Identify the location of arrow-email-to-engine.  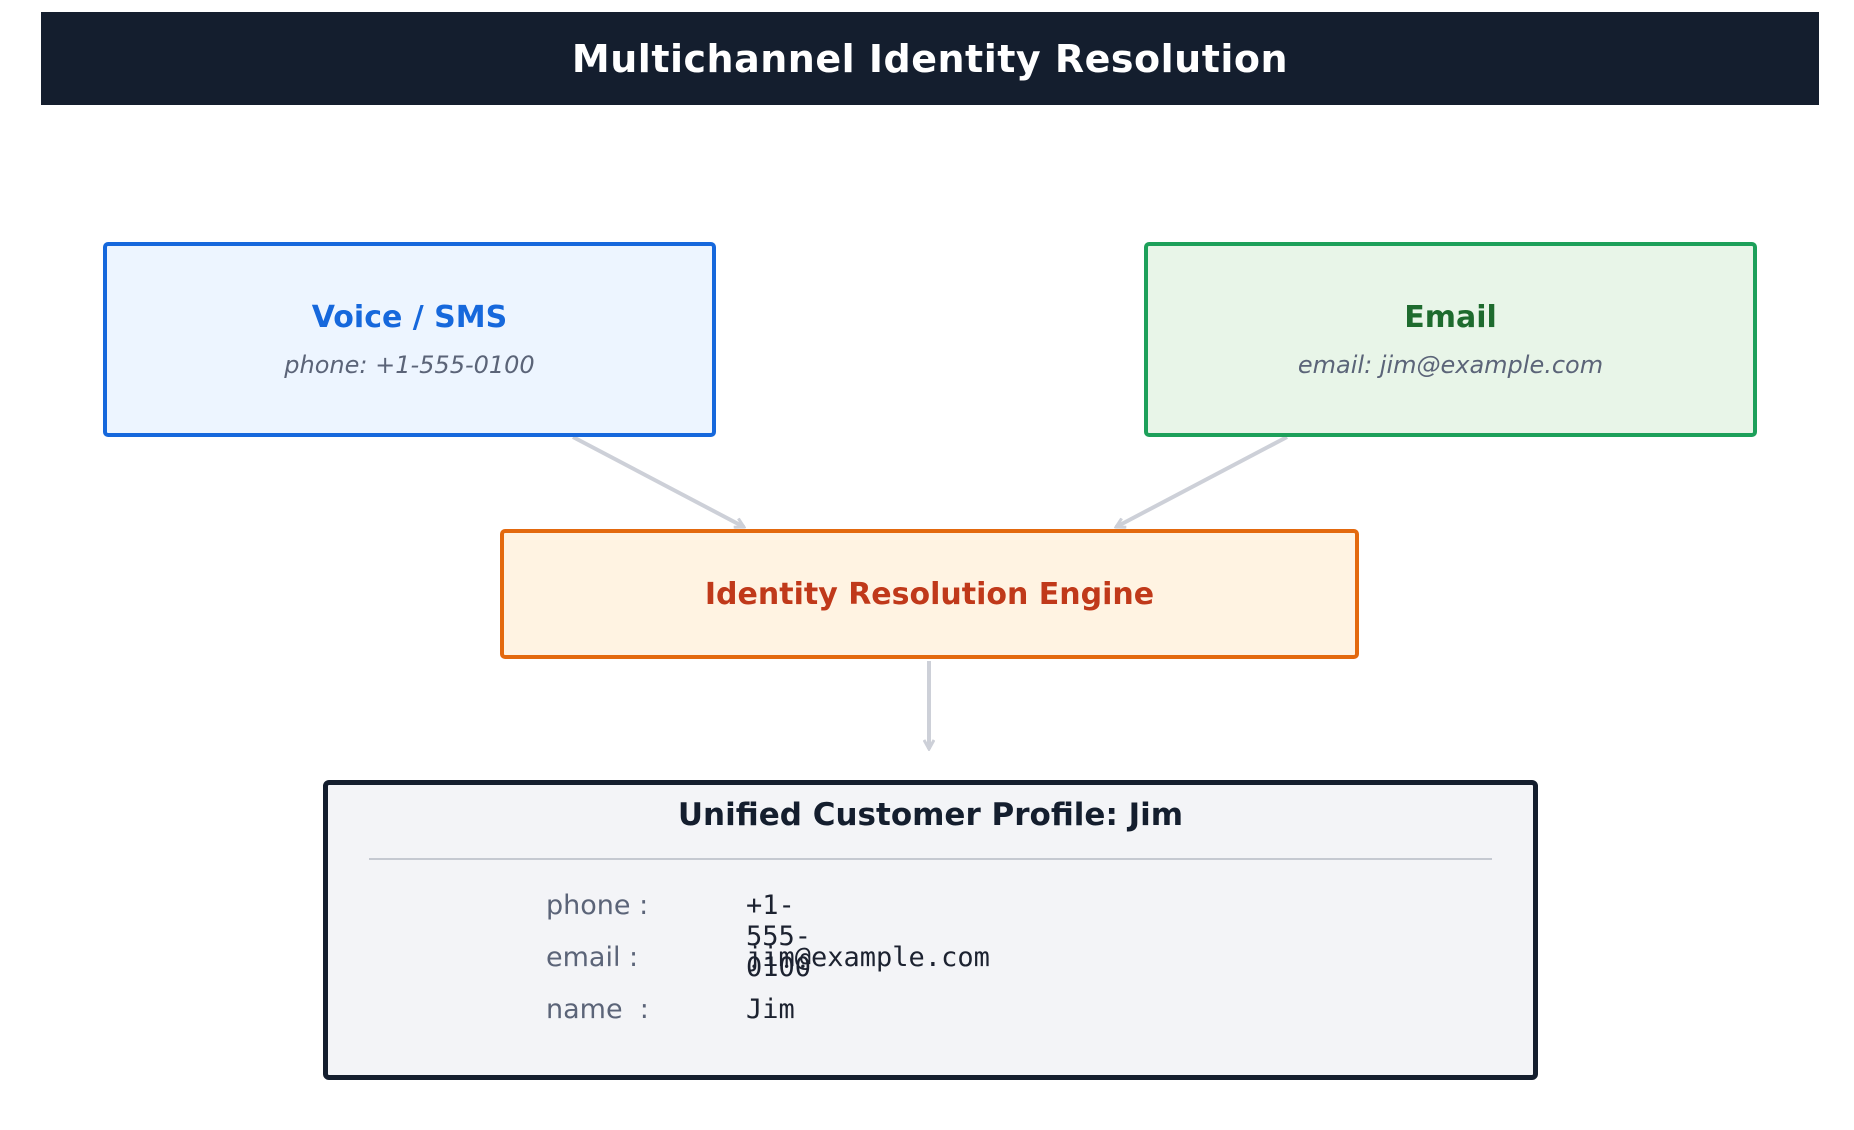
(1202, 482).